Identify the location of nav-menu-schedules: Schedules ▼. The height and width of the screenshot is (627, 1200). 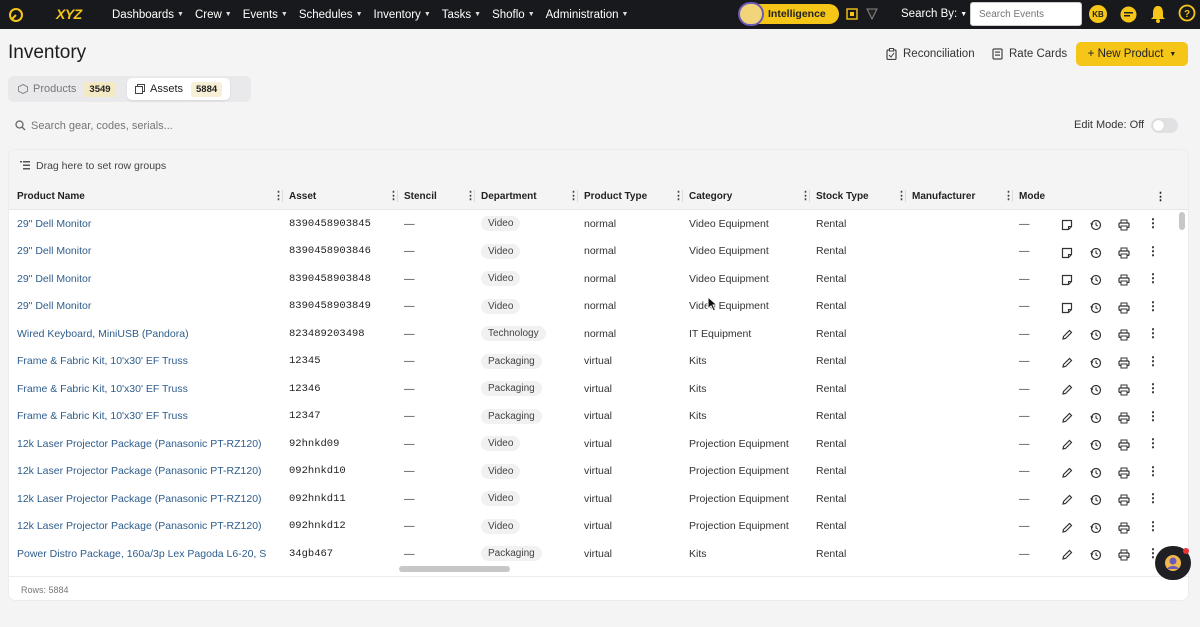
(331, 14).